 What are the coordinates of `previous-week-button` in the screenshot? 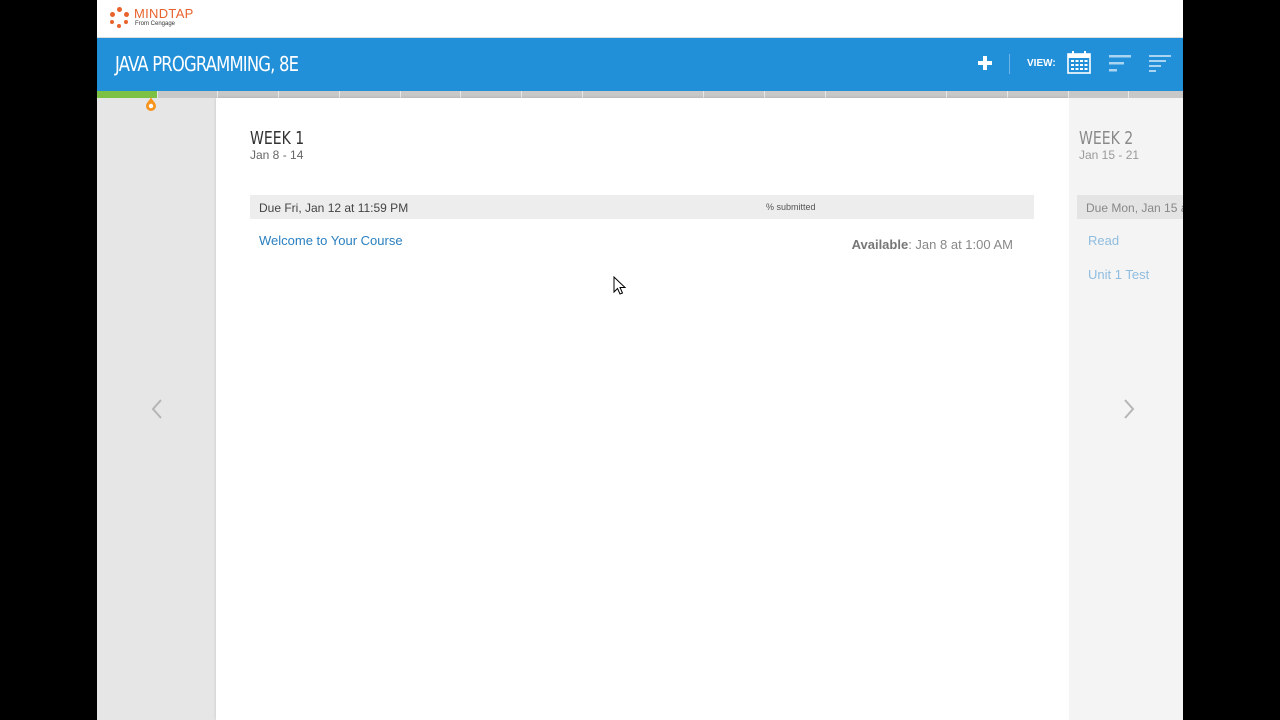 It's located at (157, 409).